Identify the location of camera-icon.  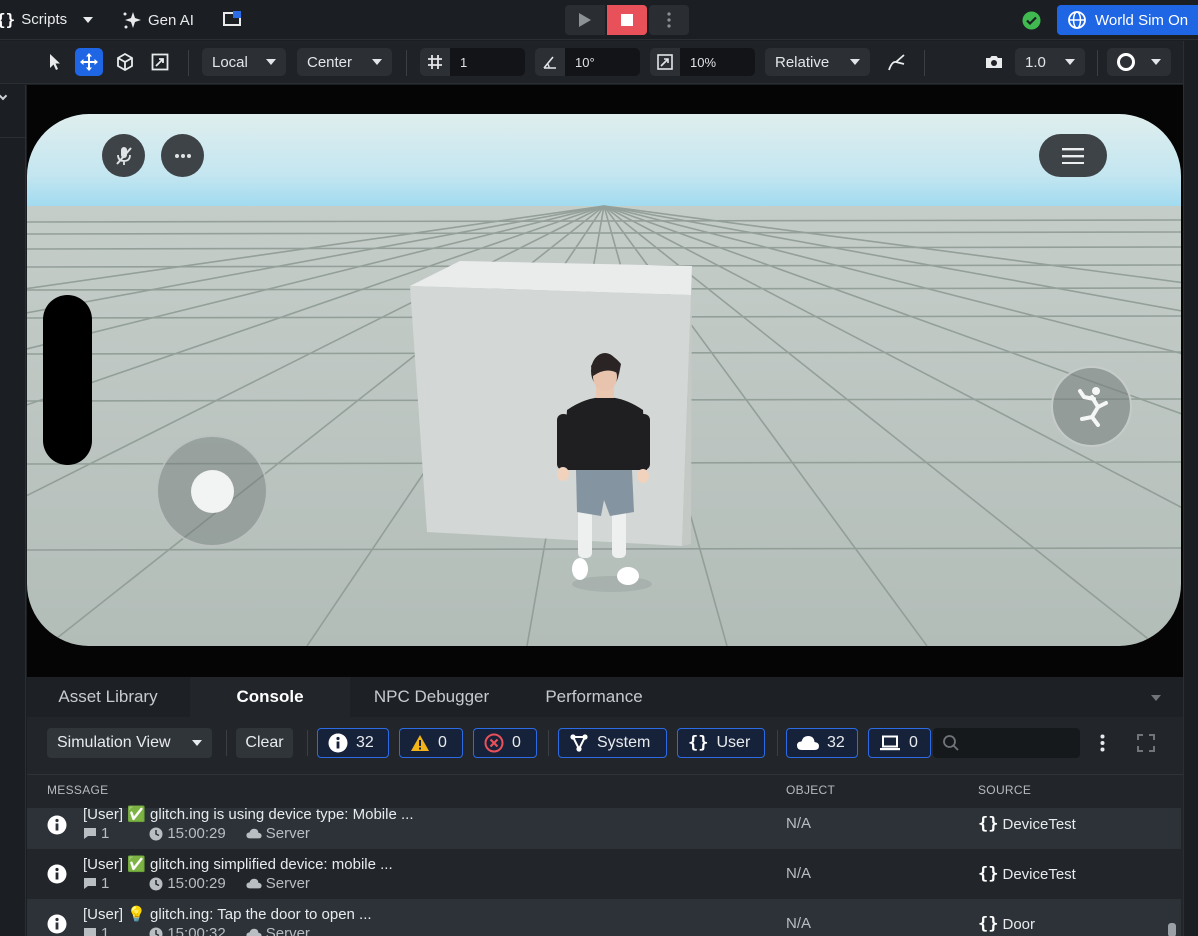
(994, 62).